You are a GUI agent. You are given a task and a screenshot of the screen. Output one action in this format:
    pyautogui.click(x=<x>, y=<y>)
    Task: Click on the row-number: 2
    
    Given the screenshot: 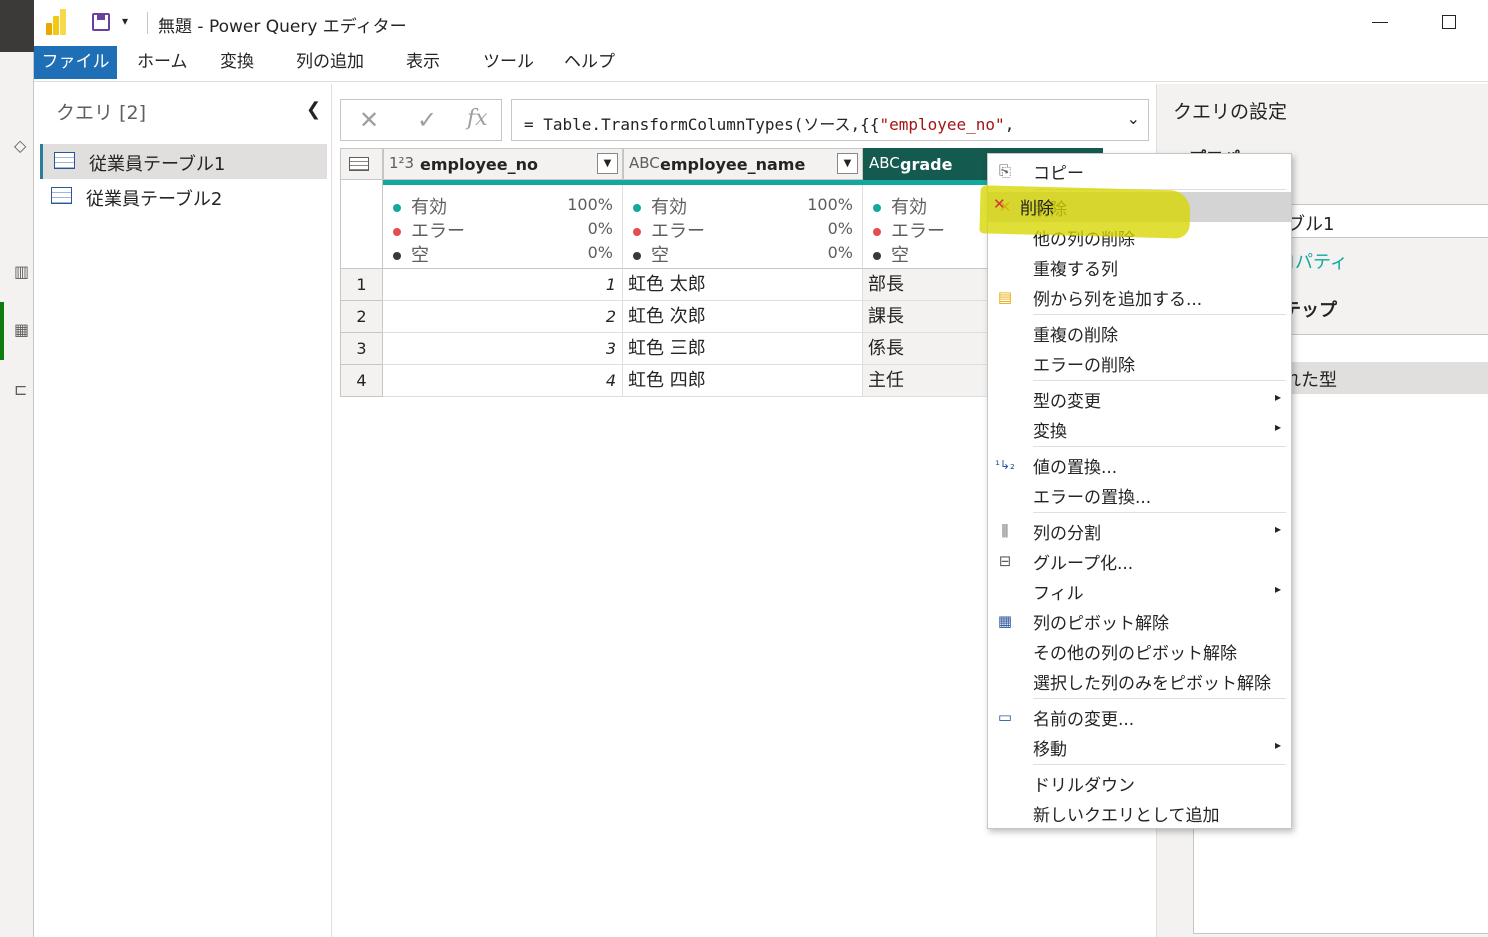 What is the action you would take?
    pyautogui.click(x=361, y=317)
    